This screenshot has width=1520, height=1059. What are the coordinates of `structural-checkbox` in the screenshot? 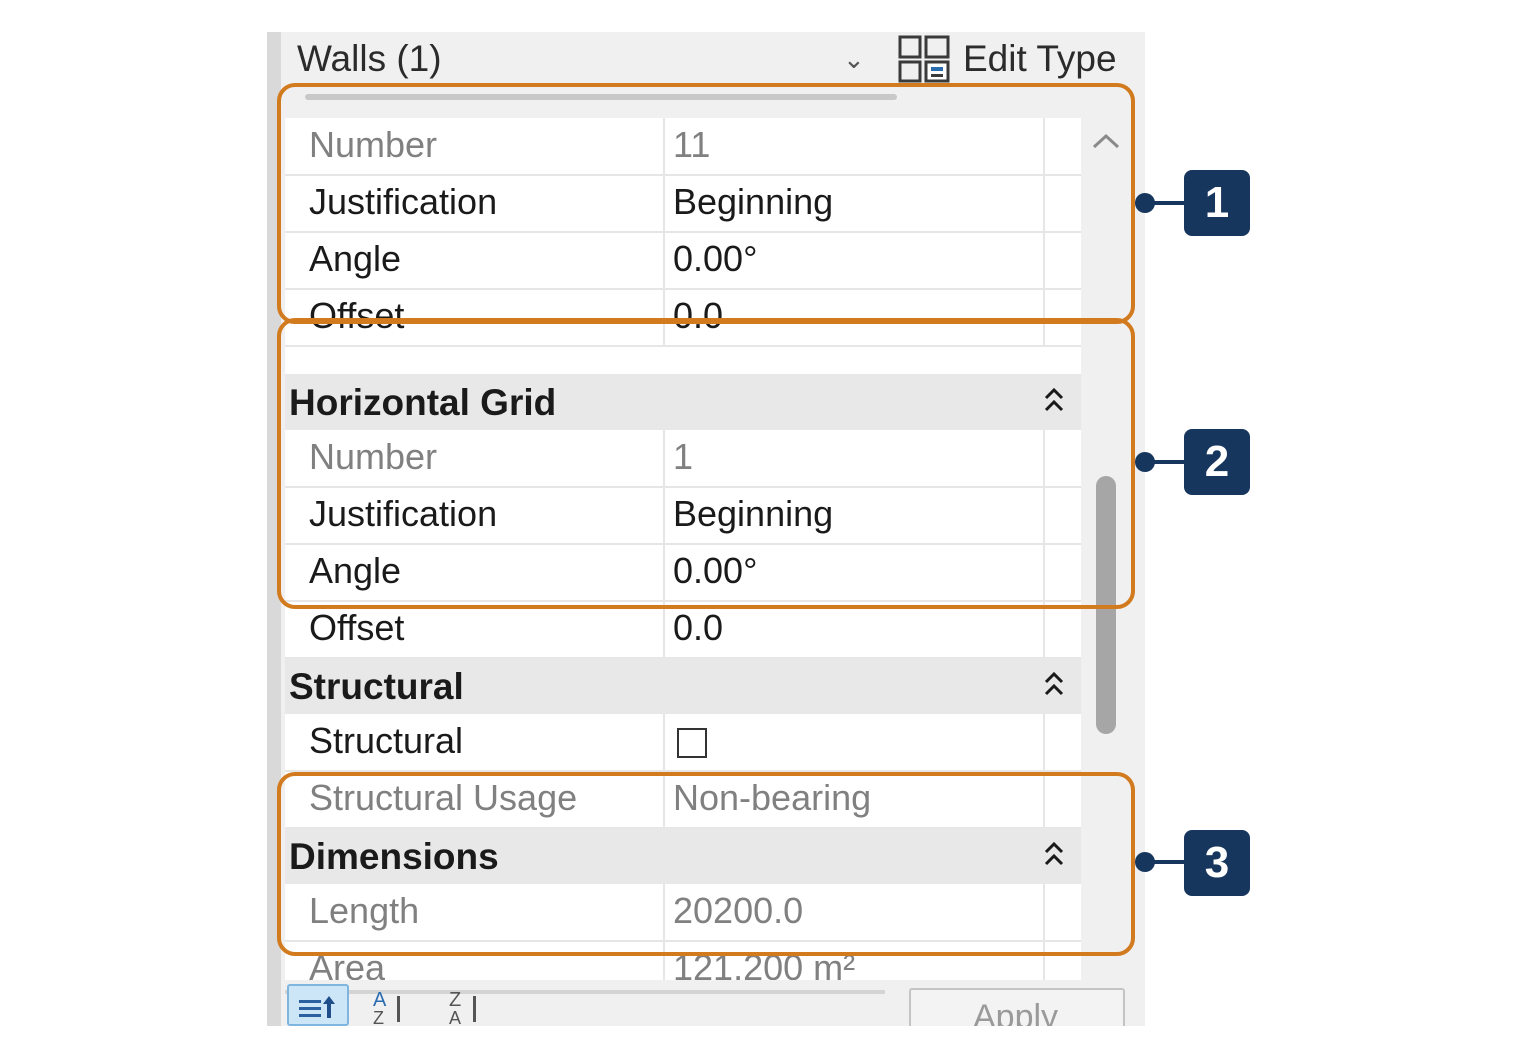 It's located at (692, 743).